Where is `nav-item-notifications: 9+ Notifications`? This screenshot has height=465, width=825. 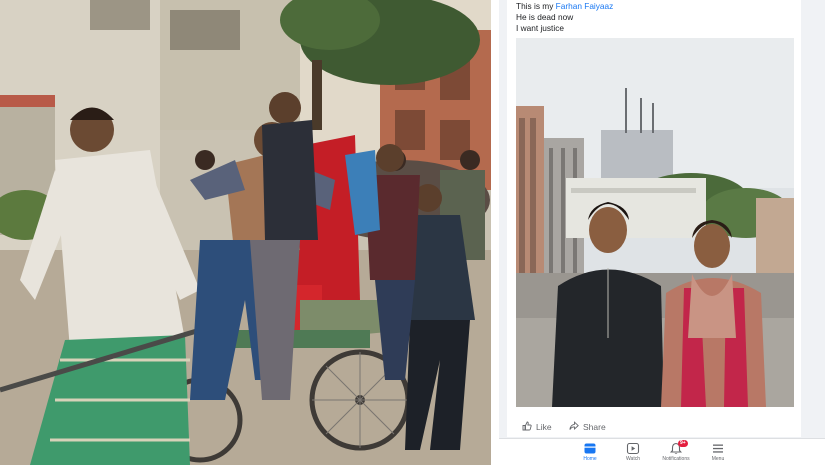 nav-item-notifications: 9+ Notifications is located at coordinates (676, 451).